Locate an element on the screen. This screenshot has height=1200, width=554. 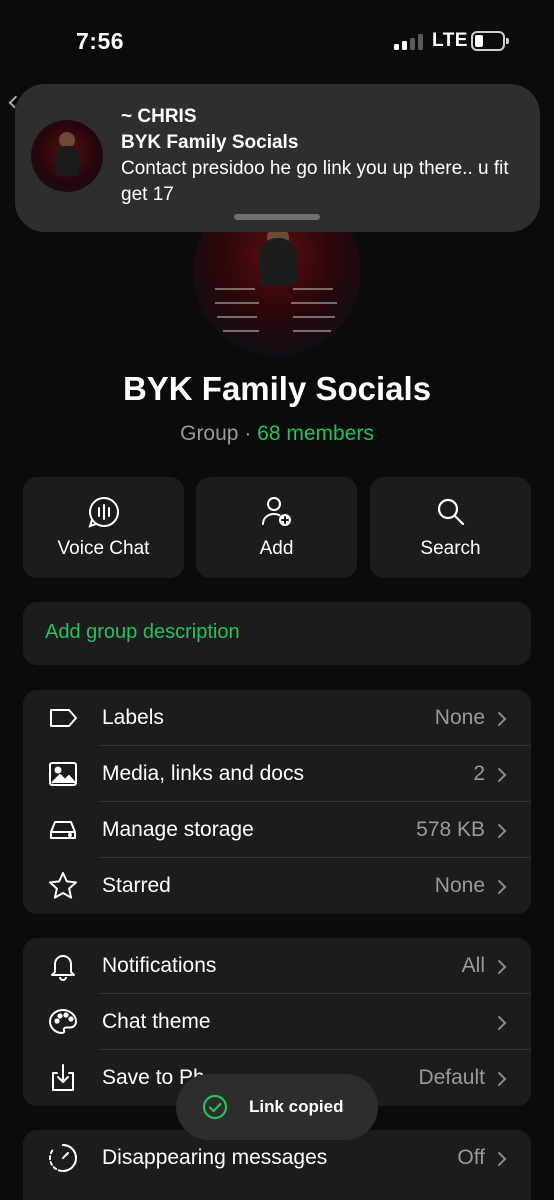
bell-icon is located at coordinates (63, 968).